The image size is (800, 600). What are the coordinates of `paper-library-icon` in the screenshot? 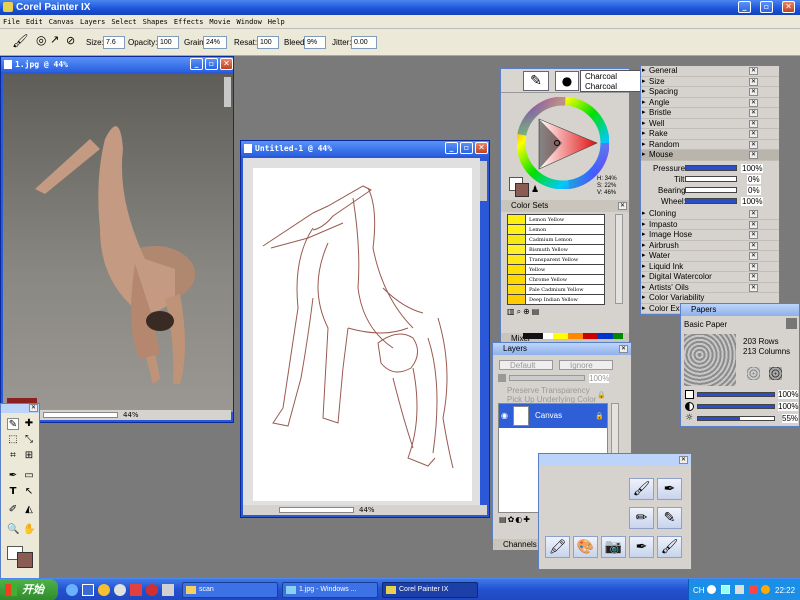 It's located at (791, 323).